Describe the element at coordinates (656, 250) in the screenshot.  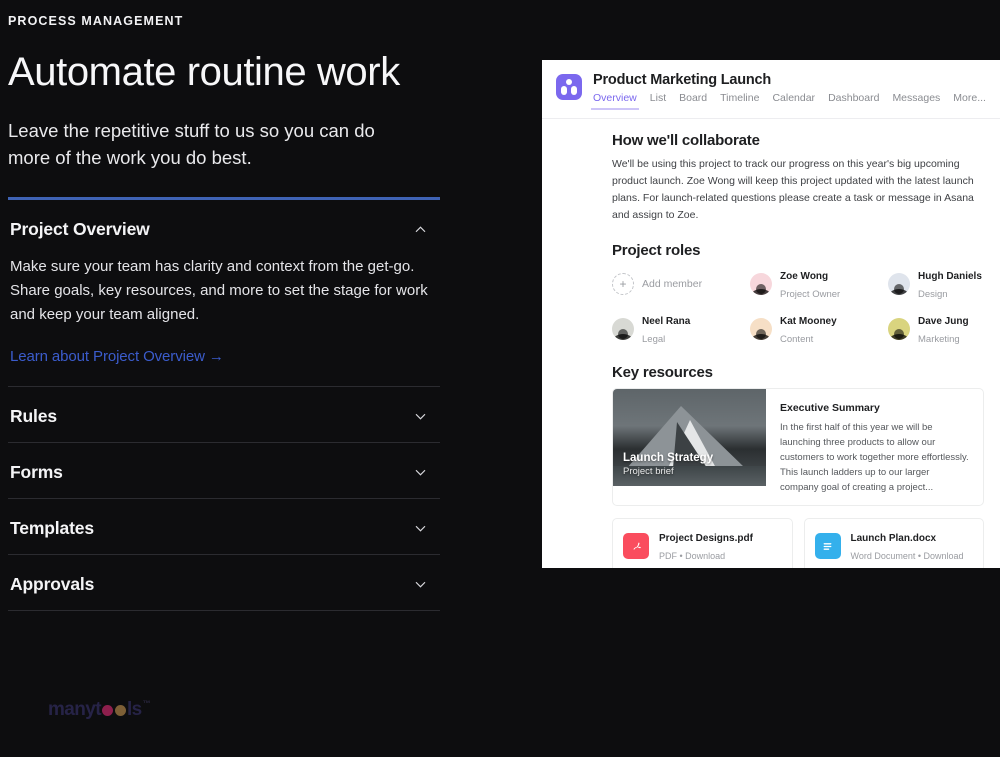
I see `project-roles-heading: Project roles` at that location.